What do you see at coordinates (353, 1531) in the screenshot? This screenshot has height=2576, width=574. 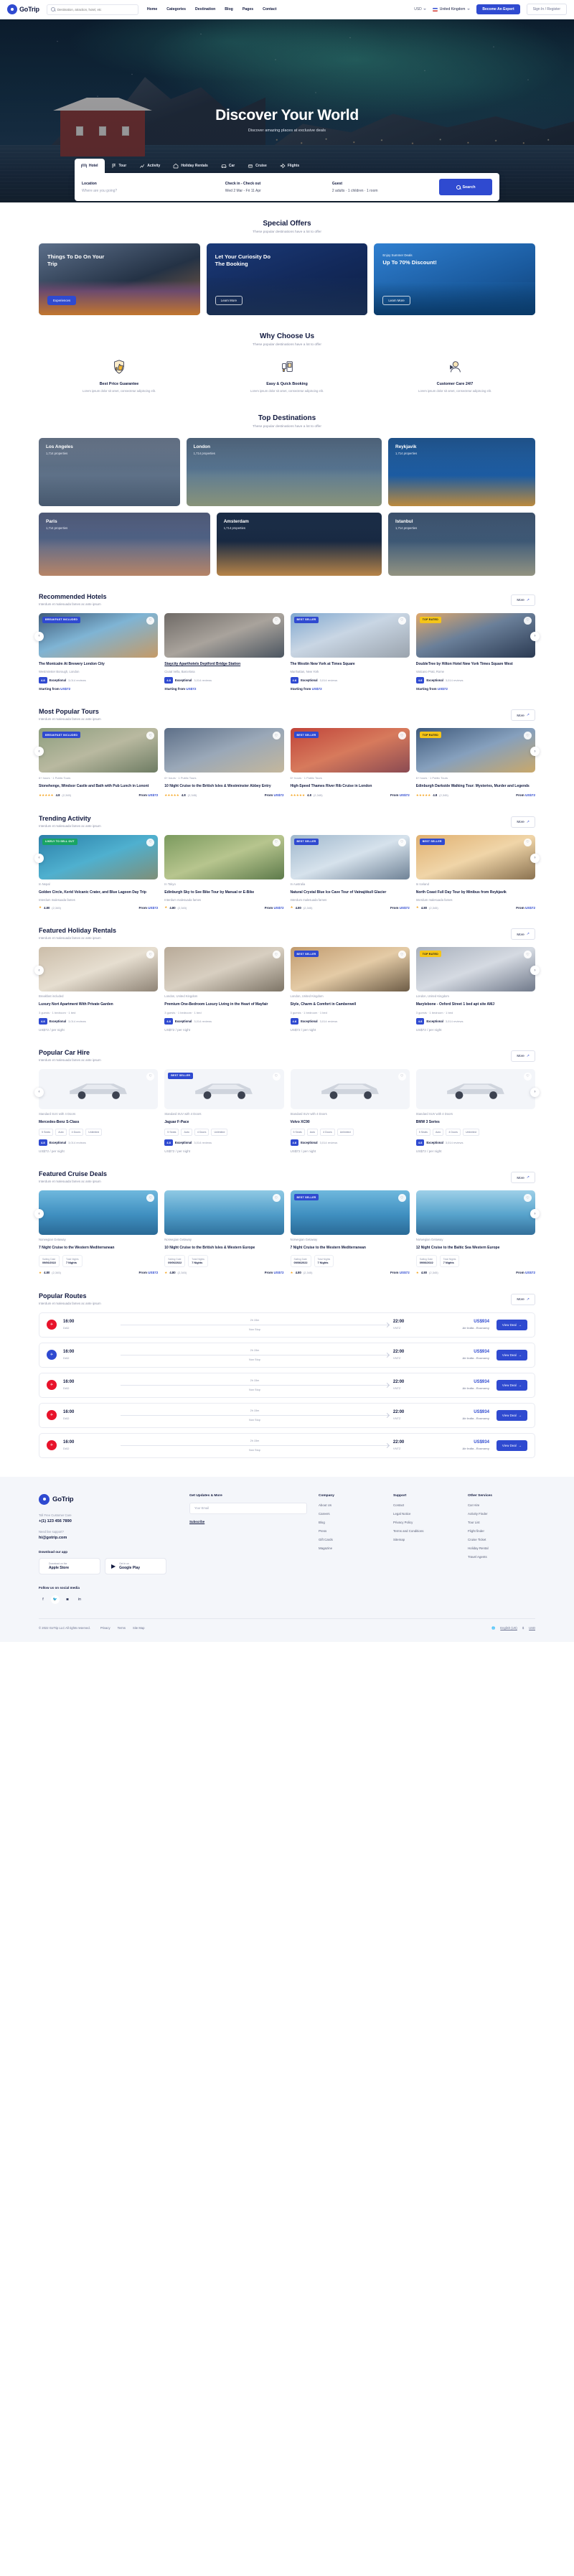 I see `footer-link: Press` at bounding box center [353, 1531].